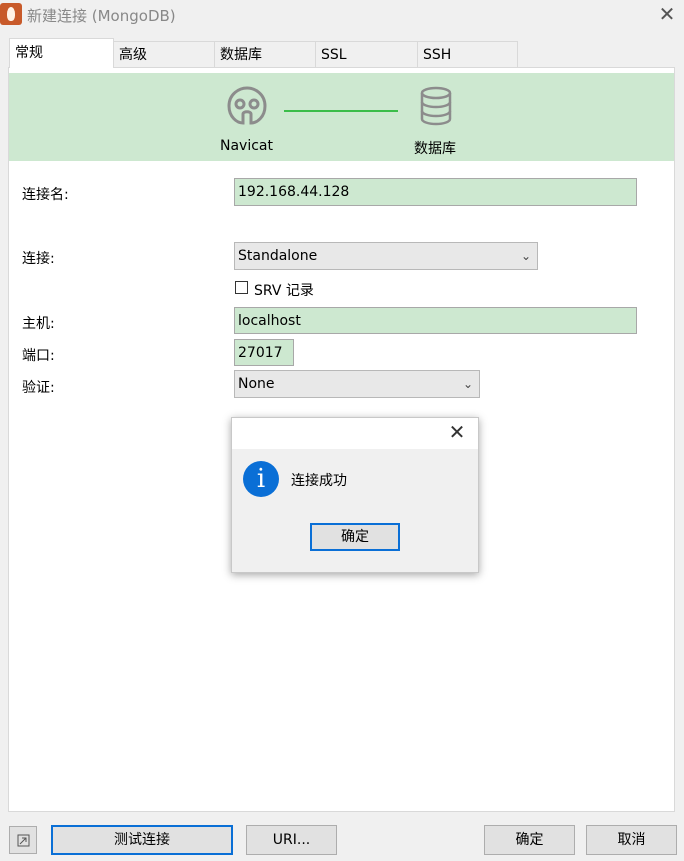 Image resolution: width=684 pixels, height=861 pixels. I want to click on info-icon: i, so click(261, 479).